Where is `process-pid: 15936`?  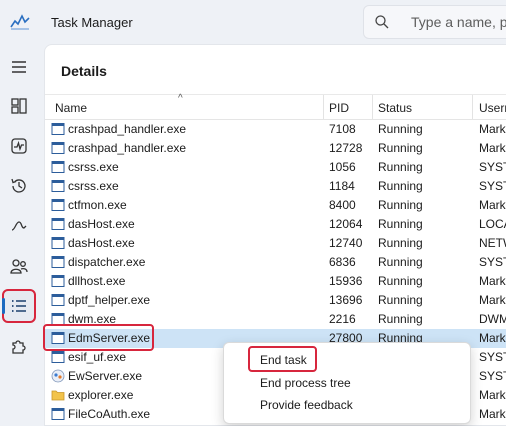 process-pid: 15936 is located at coordinates (346, 281).